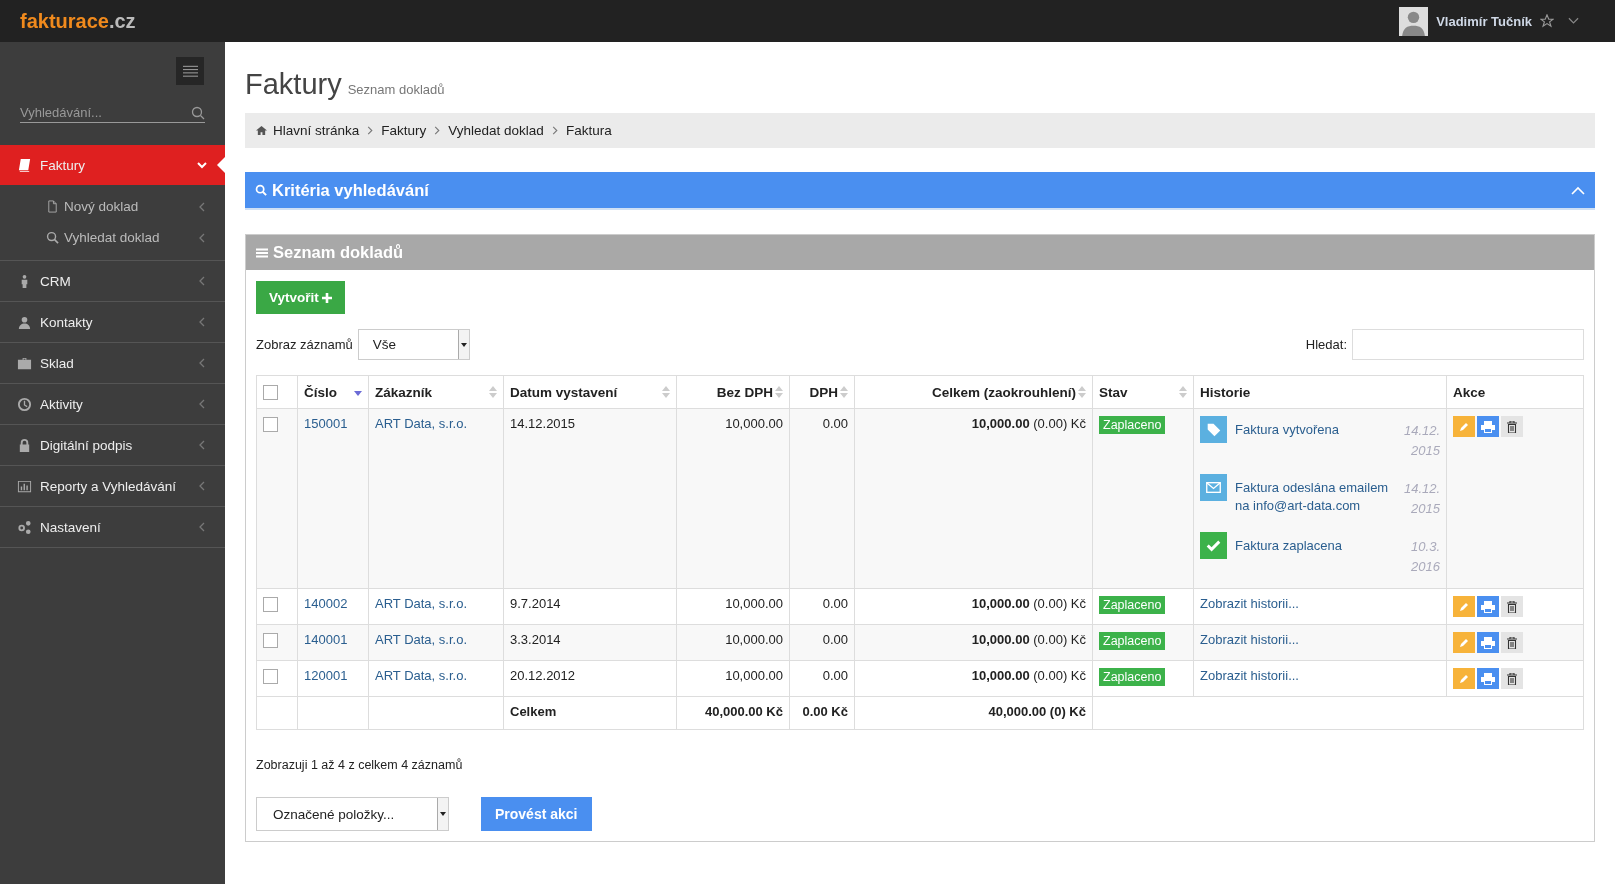 This screenshot has width=1615, height=884. What do you see at coordinates (293, 84) in the screenshot?
I see `page-title: Faktury` at bounding box center [293, 84].